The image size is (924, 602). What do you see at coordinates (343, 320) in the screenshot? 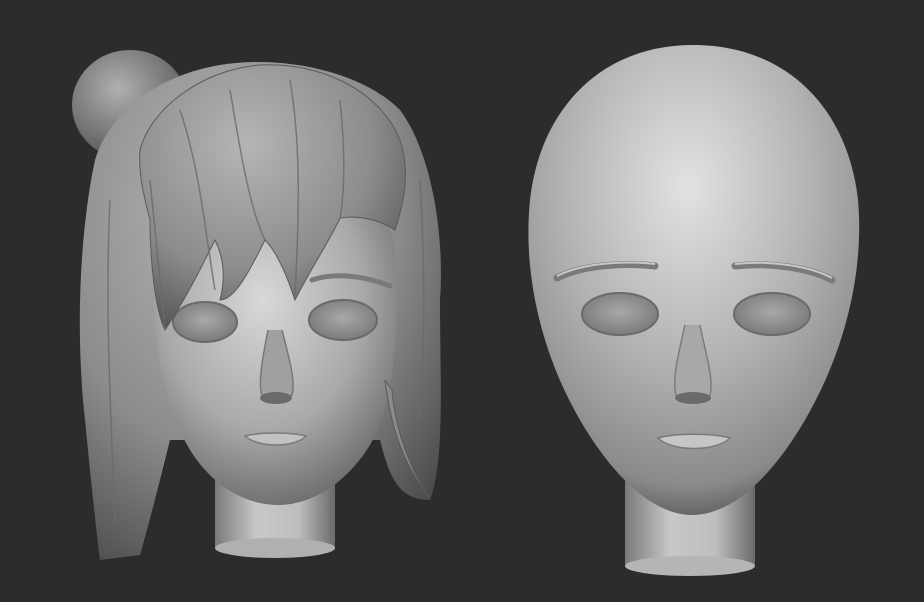
I see `eye-socket-right-l` at bounding box center [343, 320].